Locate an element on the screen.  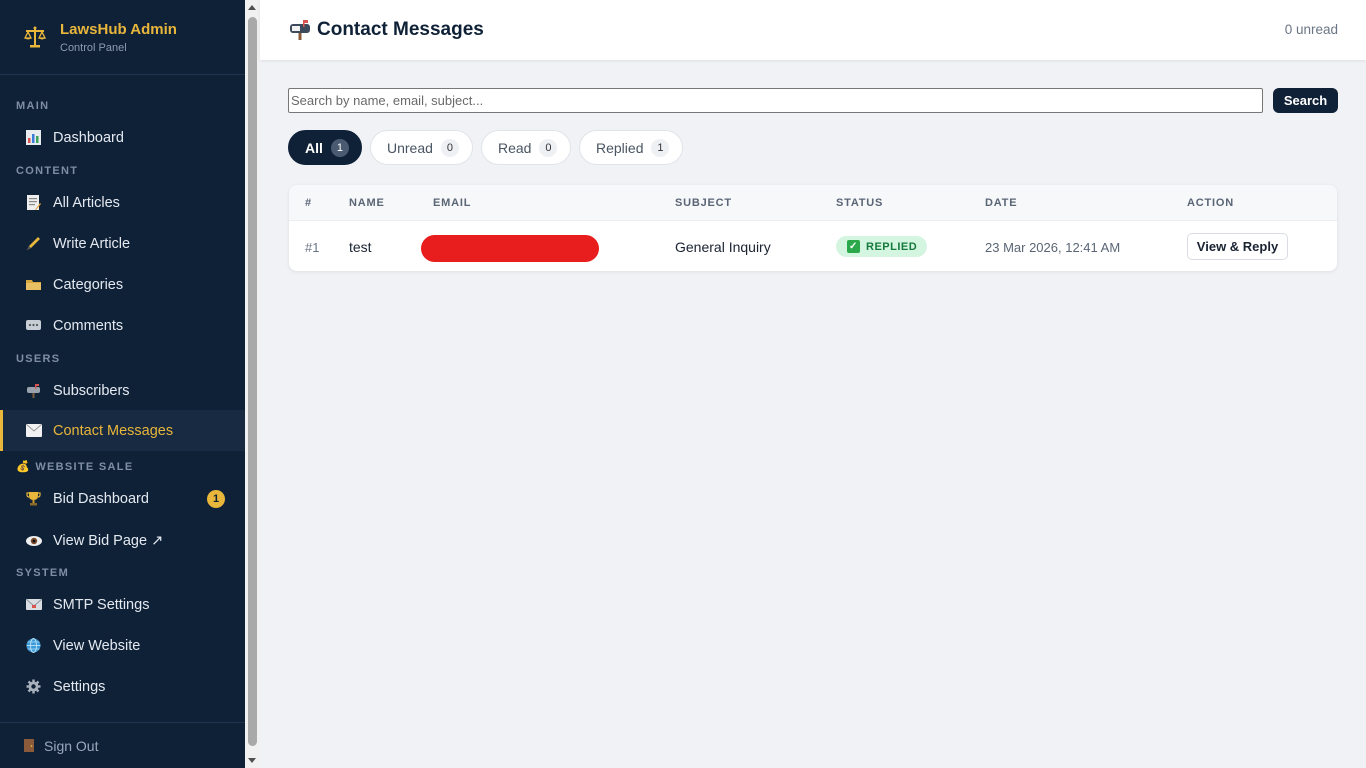
sidebar-item-write-article: Write Article is located at coordinates (122, 243).